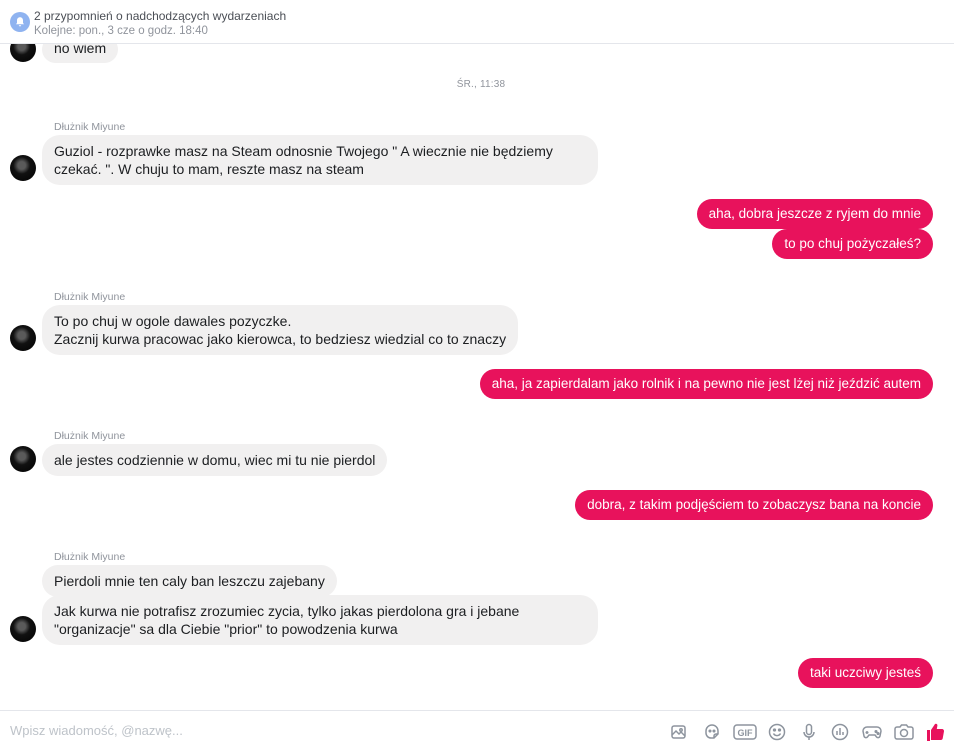  Describe the element at coordinates (809, 732) in the screenshot. I see `microphone-icon` at that location.